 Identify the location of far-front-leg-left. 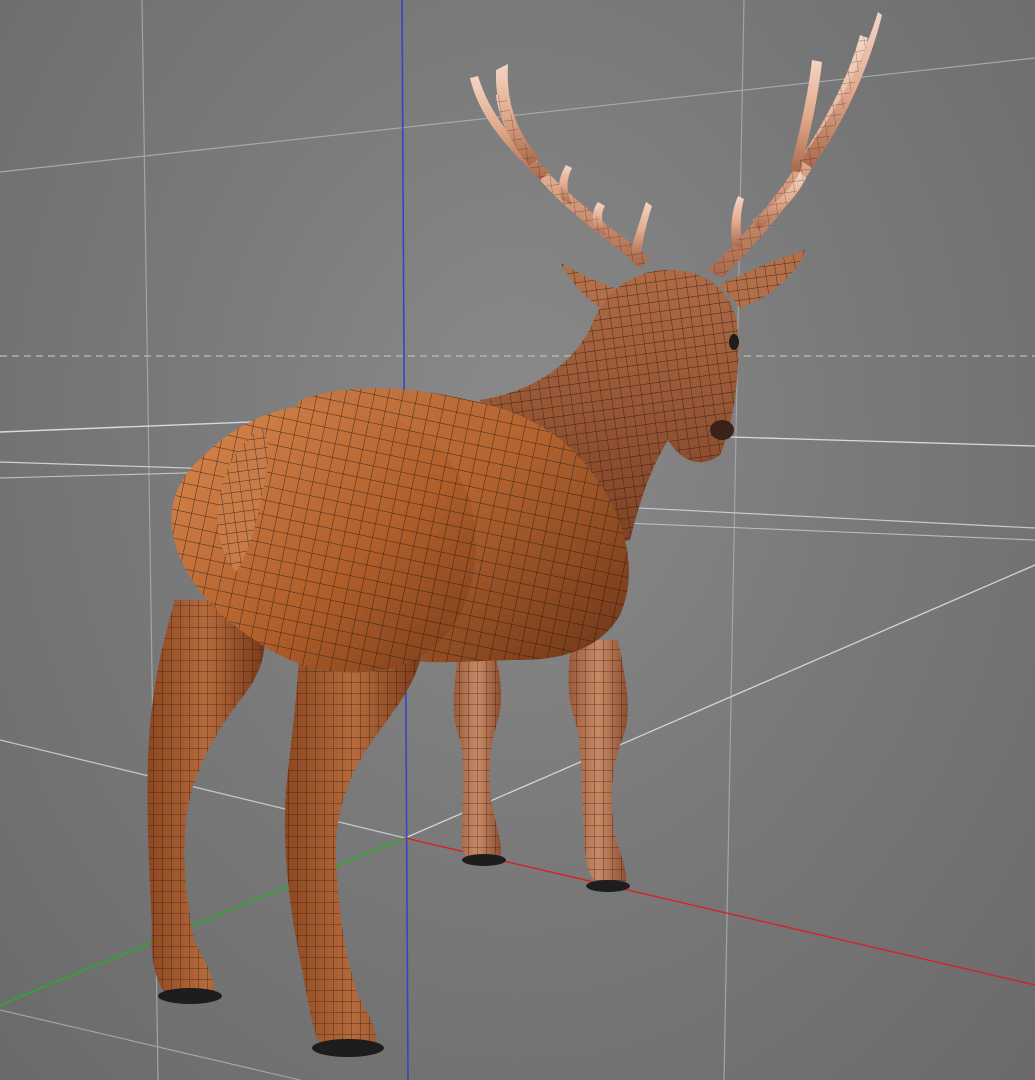
(479, 758).